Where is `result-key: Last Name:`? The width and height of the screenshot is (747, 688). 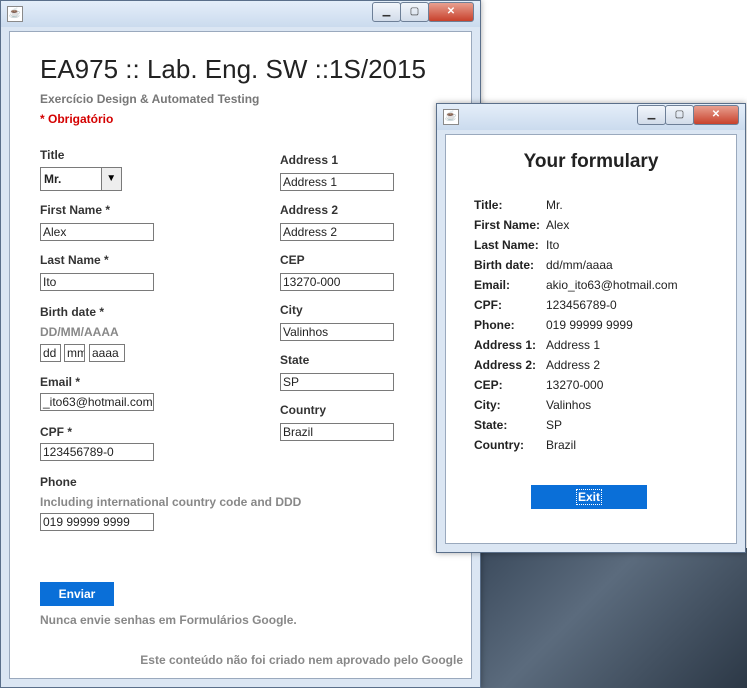
result-key: Last Name: is located at coordinates (506, 245).